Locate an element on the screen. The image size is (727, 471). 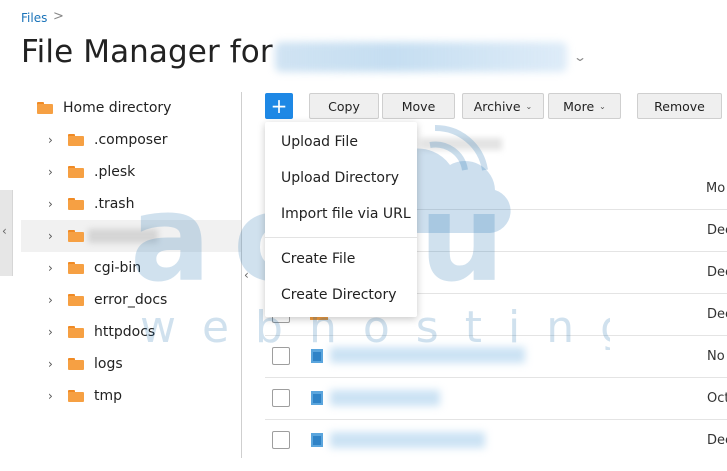
tree-item: › cgi-bin is located at coordinates (131, 268).